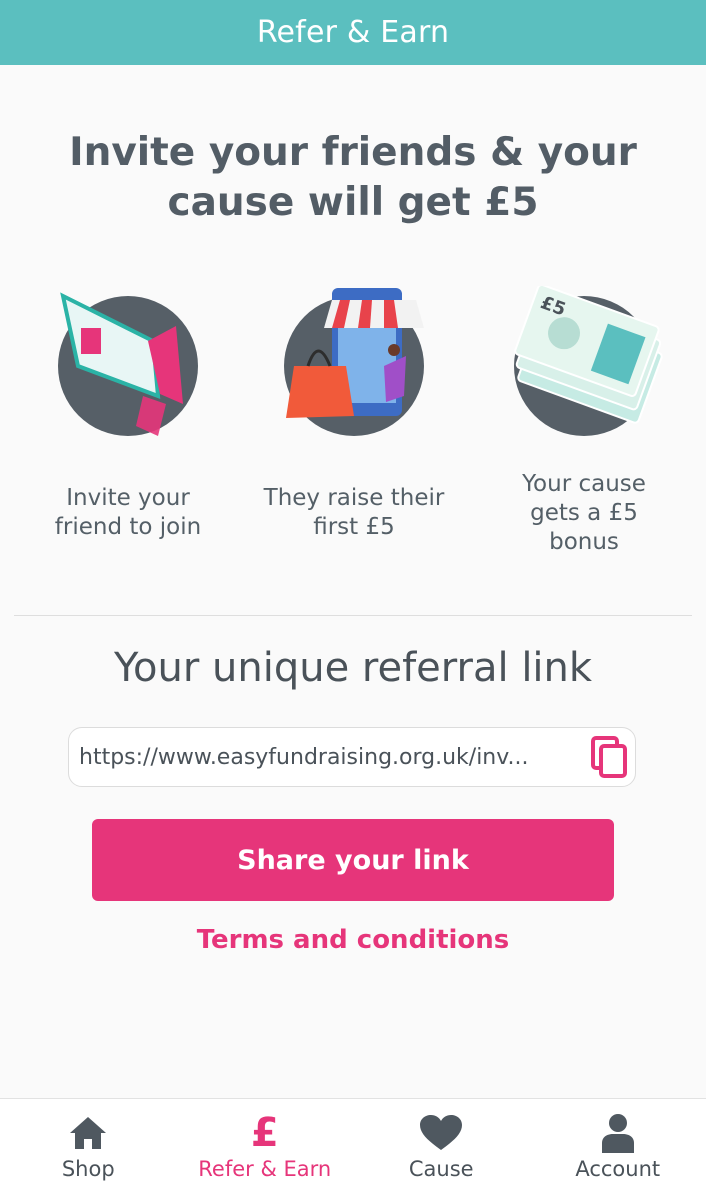  What do you see at coordinates (584, 513) in the screenshot?
I see `step-caption: Your cause gets a £5 bonus` at bounding box center [584, 513].